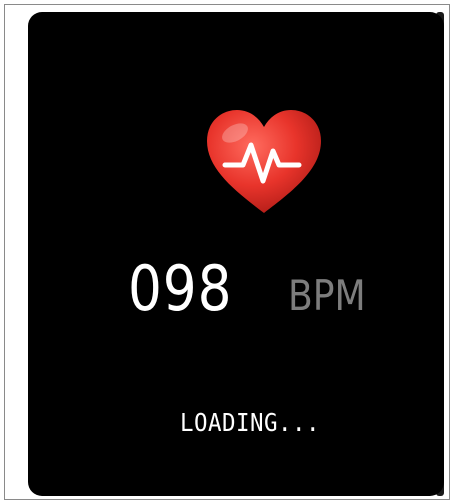 This screenshot has height=504, width=450. What do you see at coordinates (327, 295) in the screenshot?
I see `heart-rate-unit: BPM` at bounding box center [327, 295].